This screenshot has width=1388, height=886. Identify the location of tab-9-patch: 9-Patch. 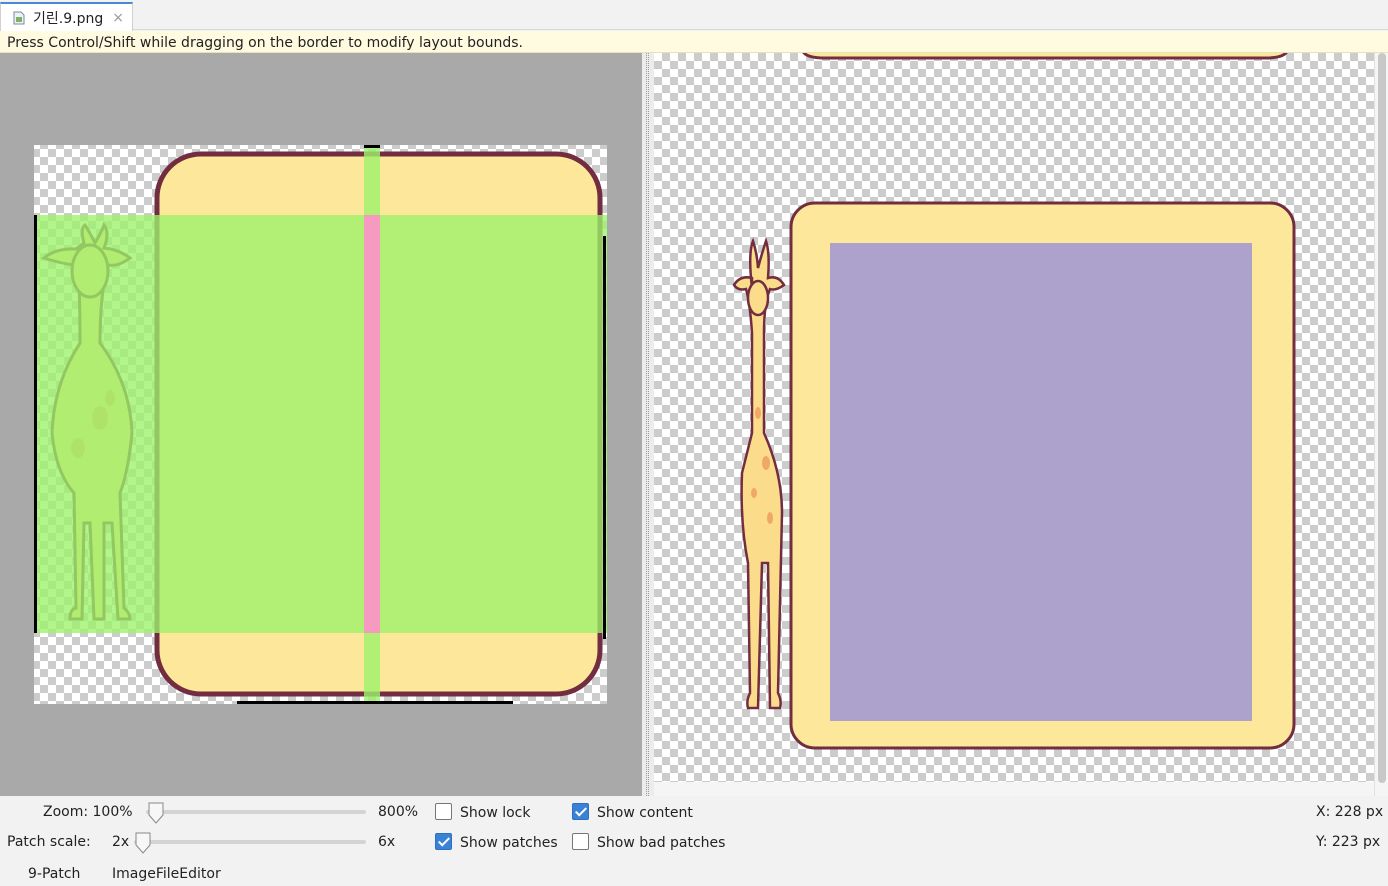
(54, 874).